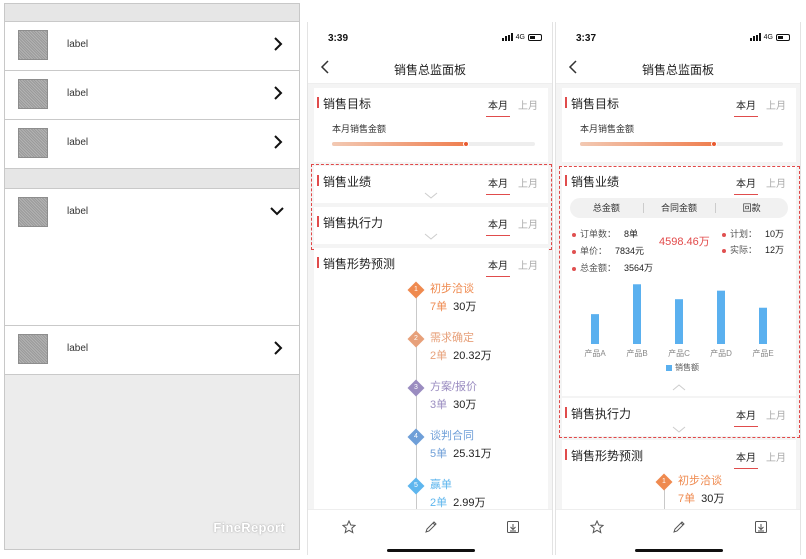  I want to click on status-bar: 3:39 4G, so click(430, 36).